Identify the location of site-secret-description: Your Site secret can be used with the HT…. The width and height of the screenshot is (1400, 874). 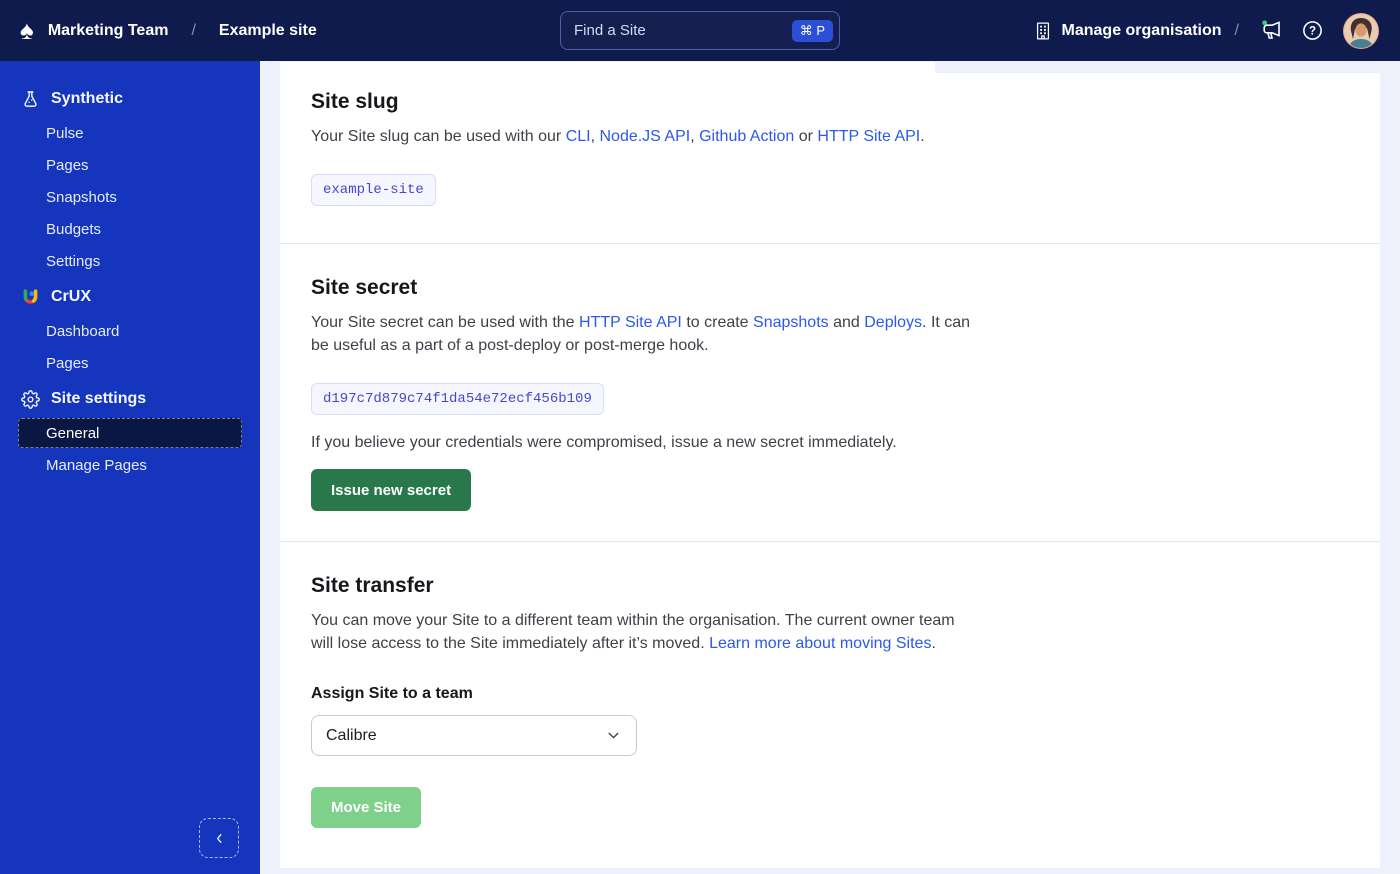
(647, 334).